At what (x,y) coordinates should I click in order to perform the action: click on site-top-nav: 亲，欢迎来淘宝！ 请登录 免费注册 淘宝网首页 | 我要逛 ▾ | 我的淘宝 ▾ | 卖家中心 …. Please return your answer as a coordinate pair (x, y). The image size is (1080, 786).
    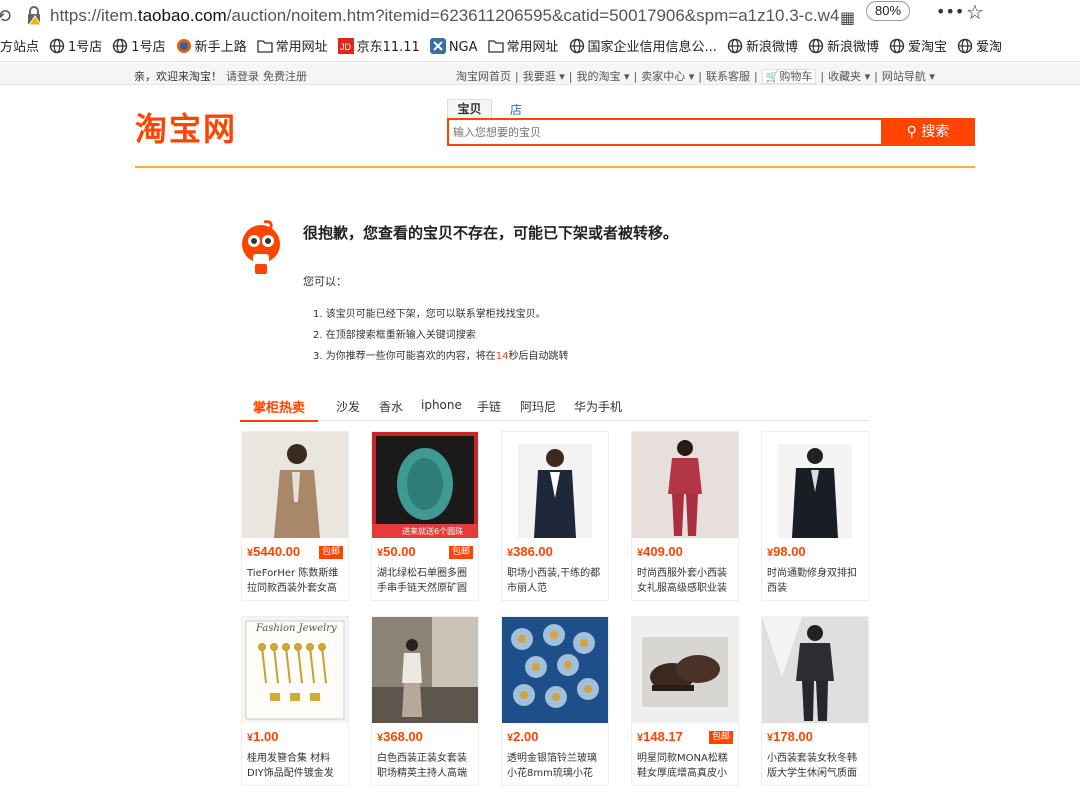
    Looking at the image, I should click on (540, 74).